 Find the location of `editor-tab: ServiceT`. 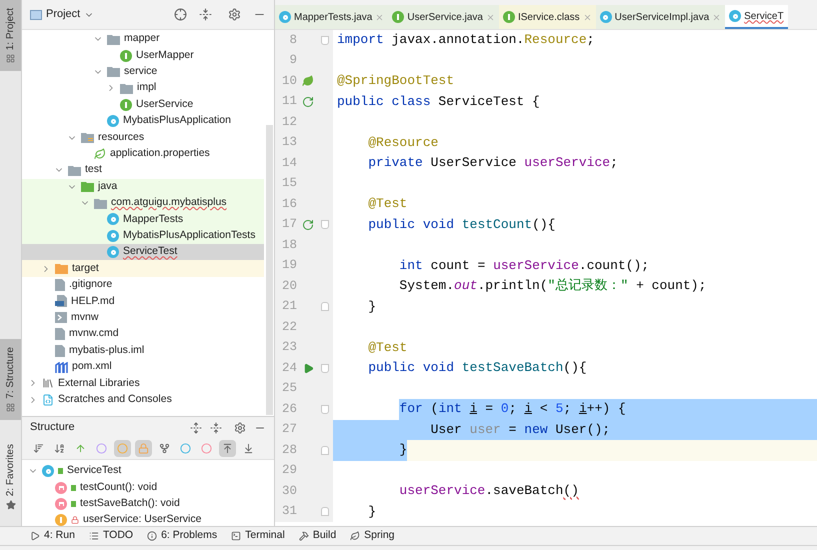

editor-tab: ServiceT is located at coordinates (756, 17).